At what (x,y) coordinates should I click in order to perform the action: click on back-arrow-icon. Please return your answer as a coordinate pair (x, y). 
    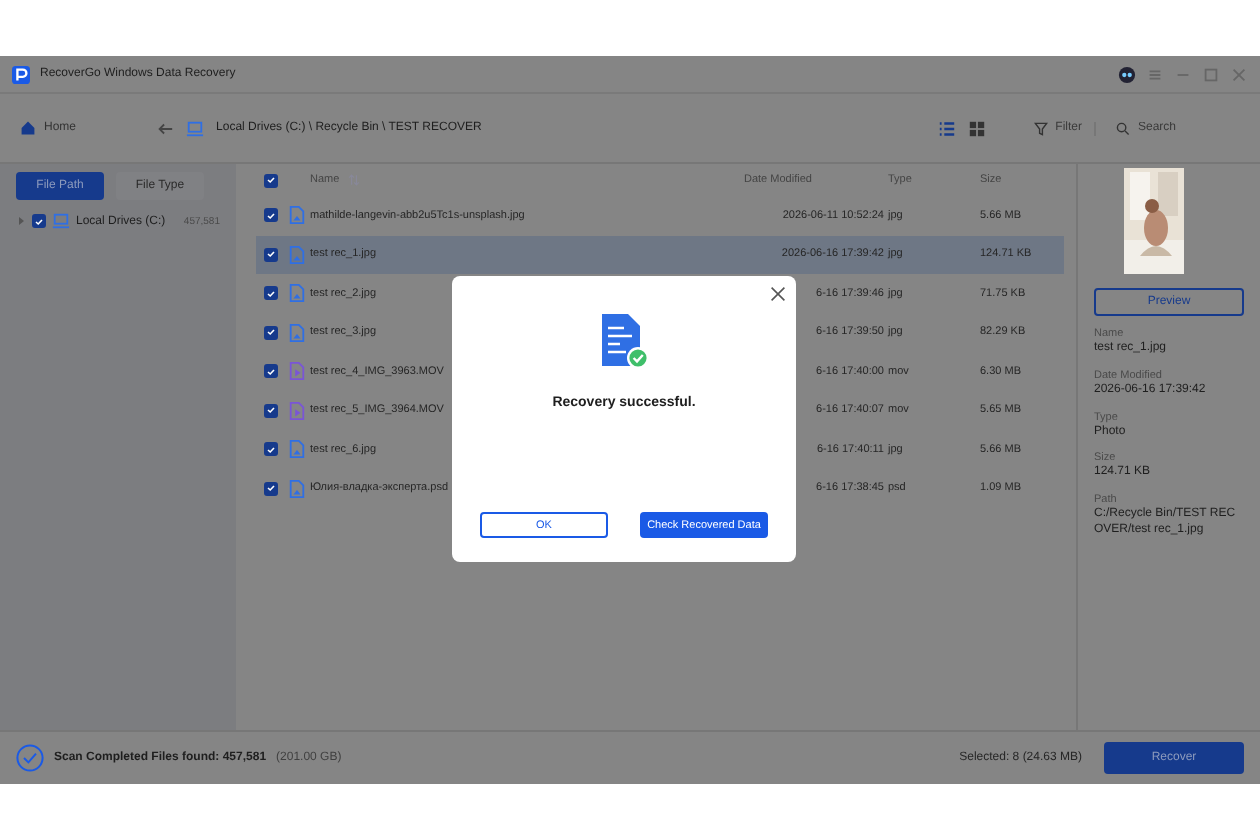
    Looking at the image, I should click on (165, 128).